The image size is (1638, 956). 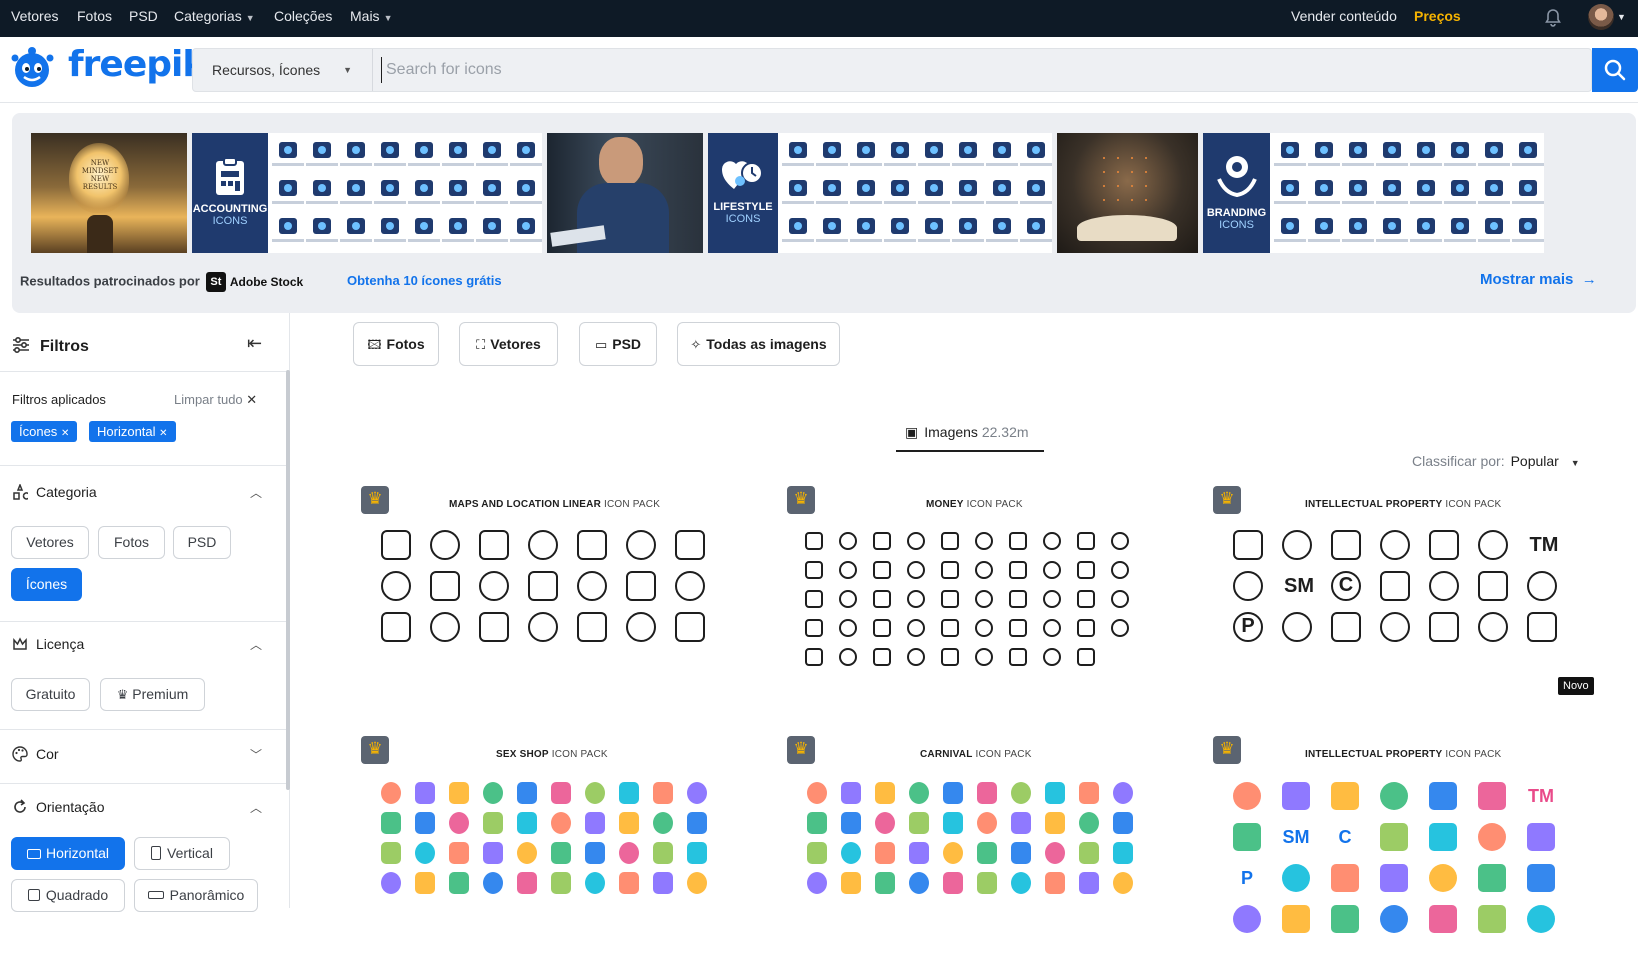 I want to click on get-free-icons-link: Obtenha 10 ícones grátis, so click(x=424, y=280).